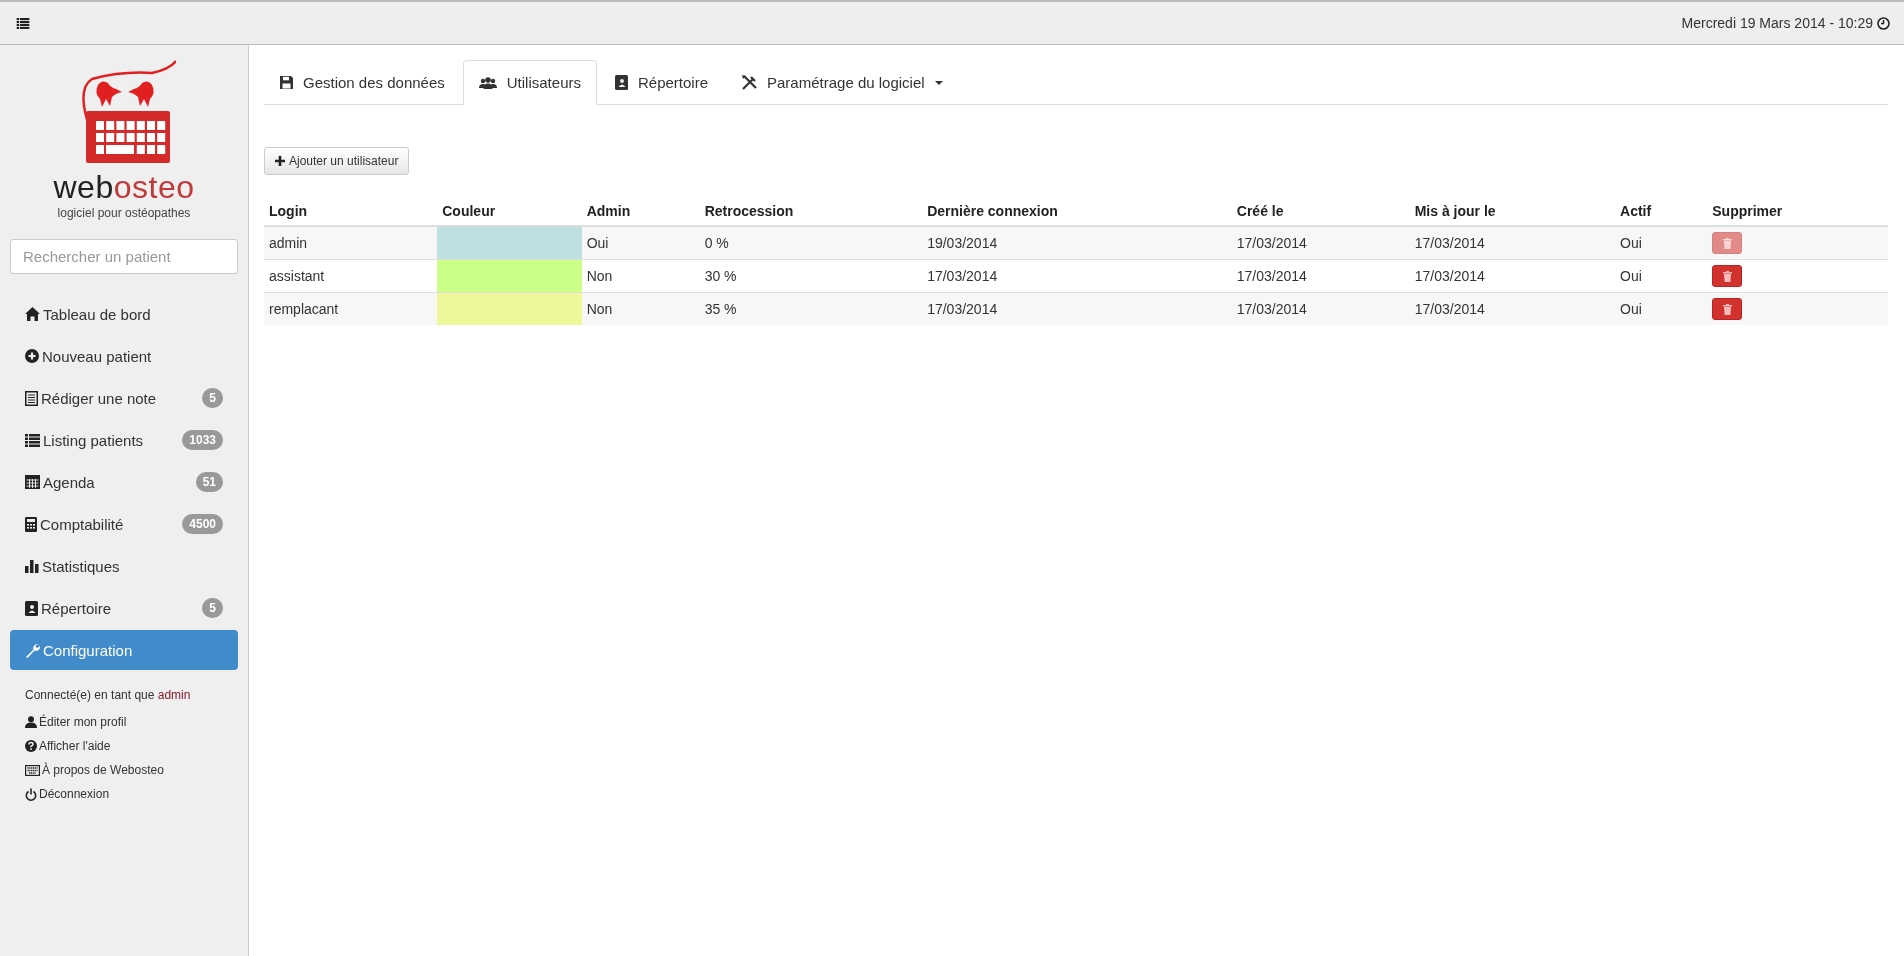 This screenshot has width=1904, height=956. I want to click on calculator-icon, so click(31, 524).